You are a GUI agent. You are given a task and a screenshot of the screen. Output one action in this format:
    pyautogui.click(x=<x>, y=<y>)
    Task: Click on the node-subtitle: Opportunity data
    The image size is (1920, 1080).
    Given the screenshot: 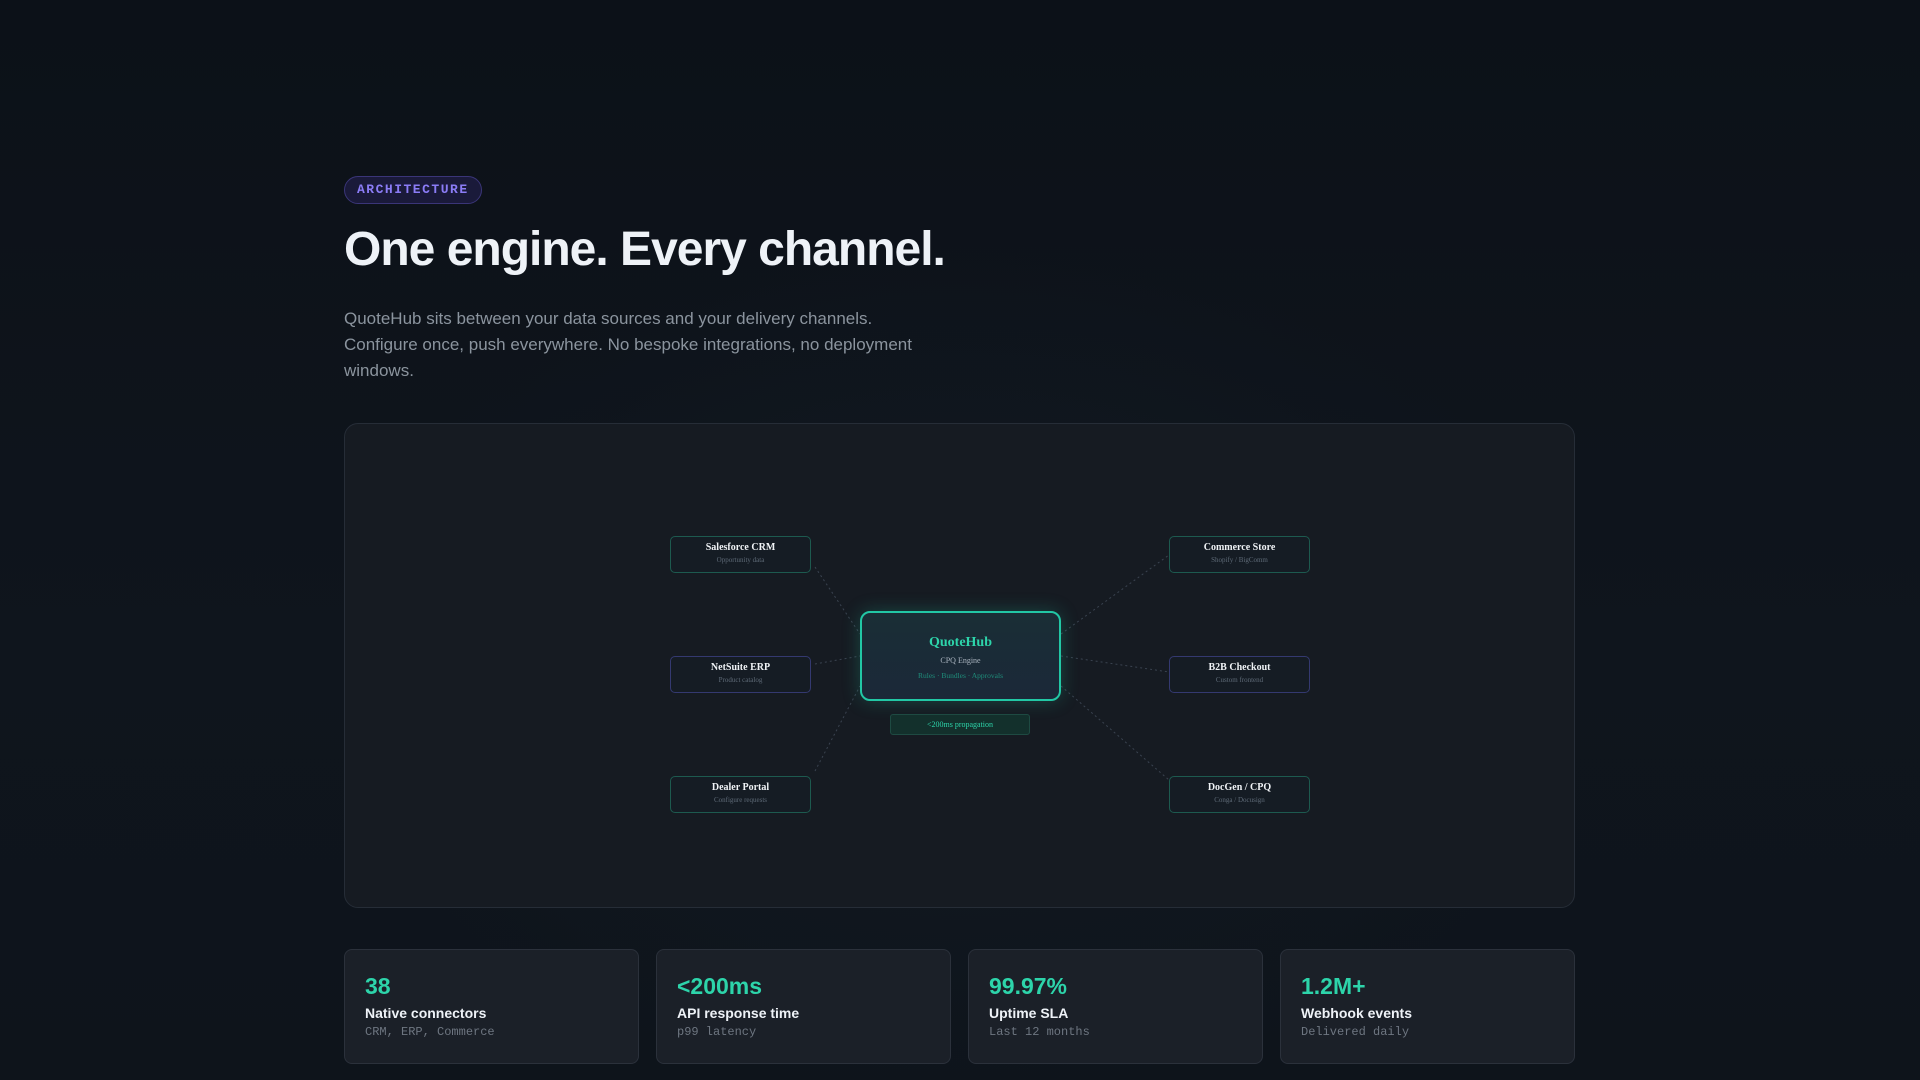 What is the action you would take?
    pyautogui.click(x=740, y=560)
    